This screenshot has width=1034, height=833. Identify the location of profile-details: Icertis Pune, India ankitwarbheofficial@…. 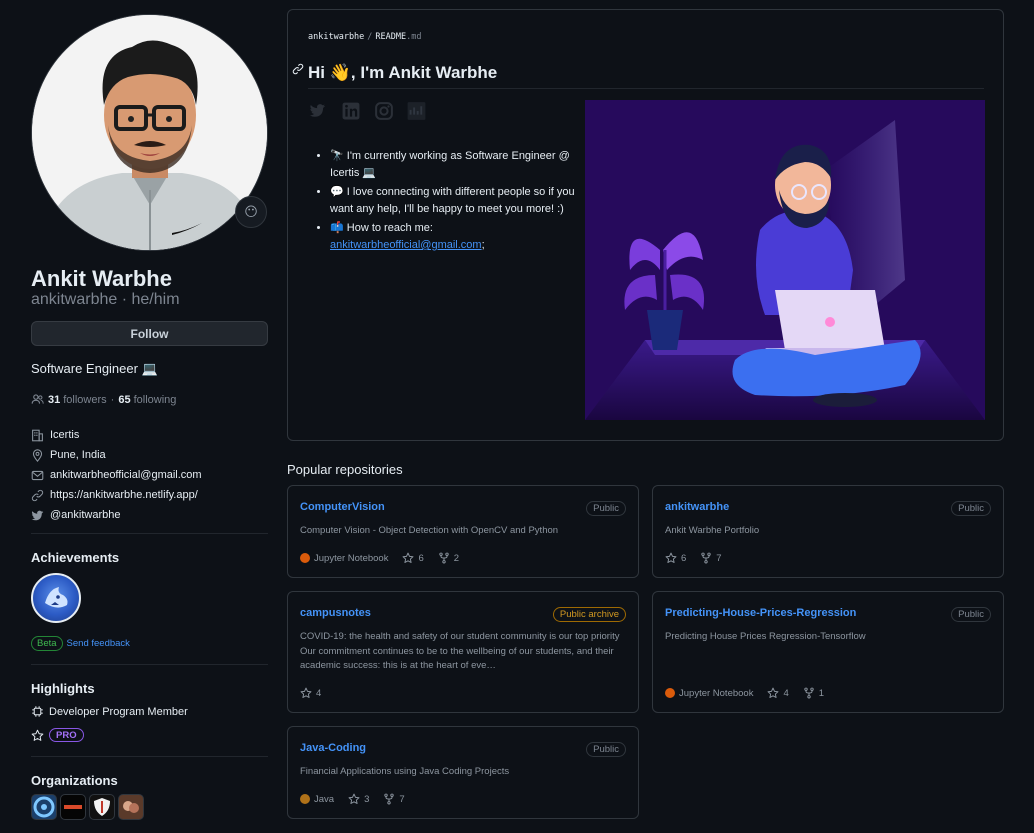
(149, 475).